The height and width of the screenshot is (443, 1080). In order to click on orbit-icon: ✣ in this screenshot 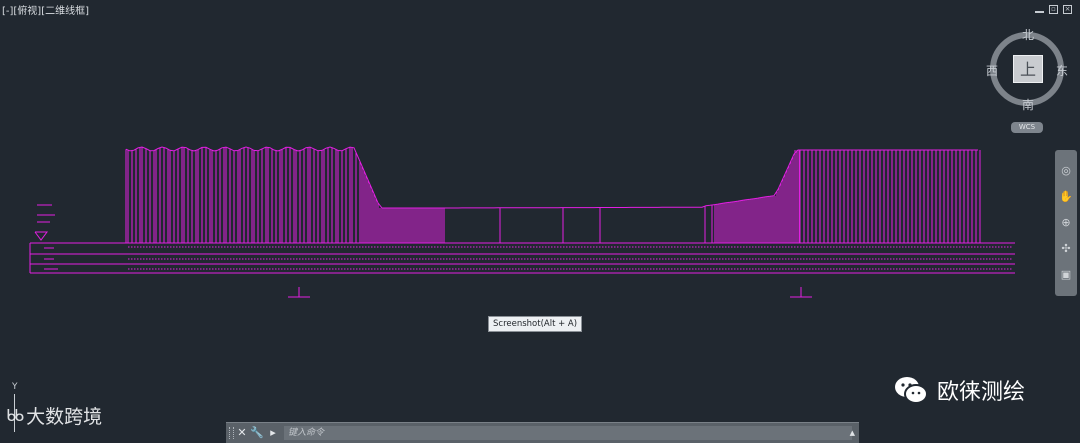, I will do `click(1066, 249)`.